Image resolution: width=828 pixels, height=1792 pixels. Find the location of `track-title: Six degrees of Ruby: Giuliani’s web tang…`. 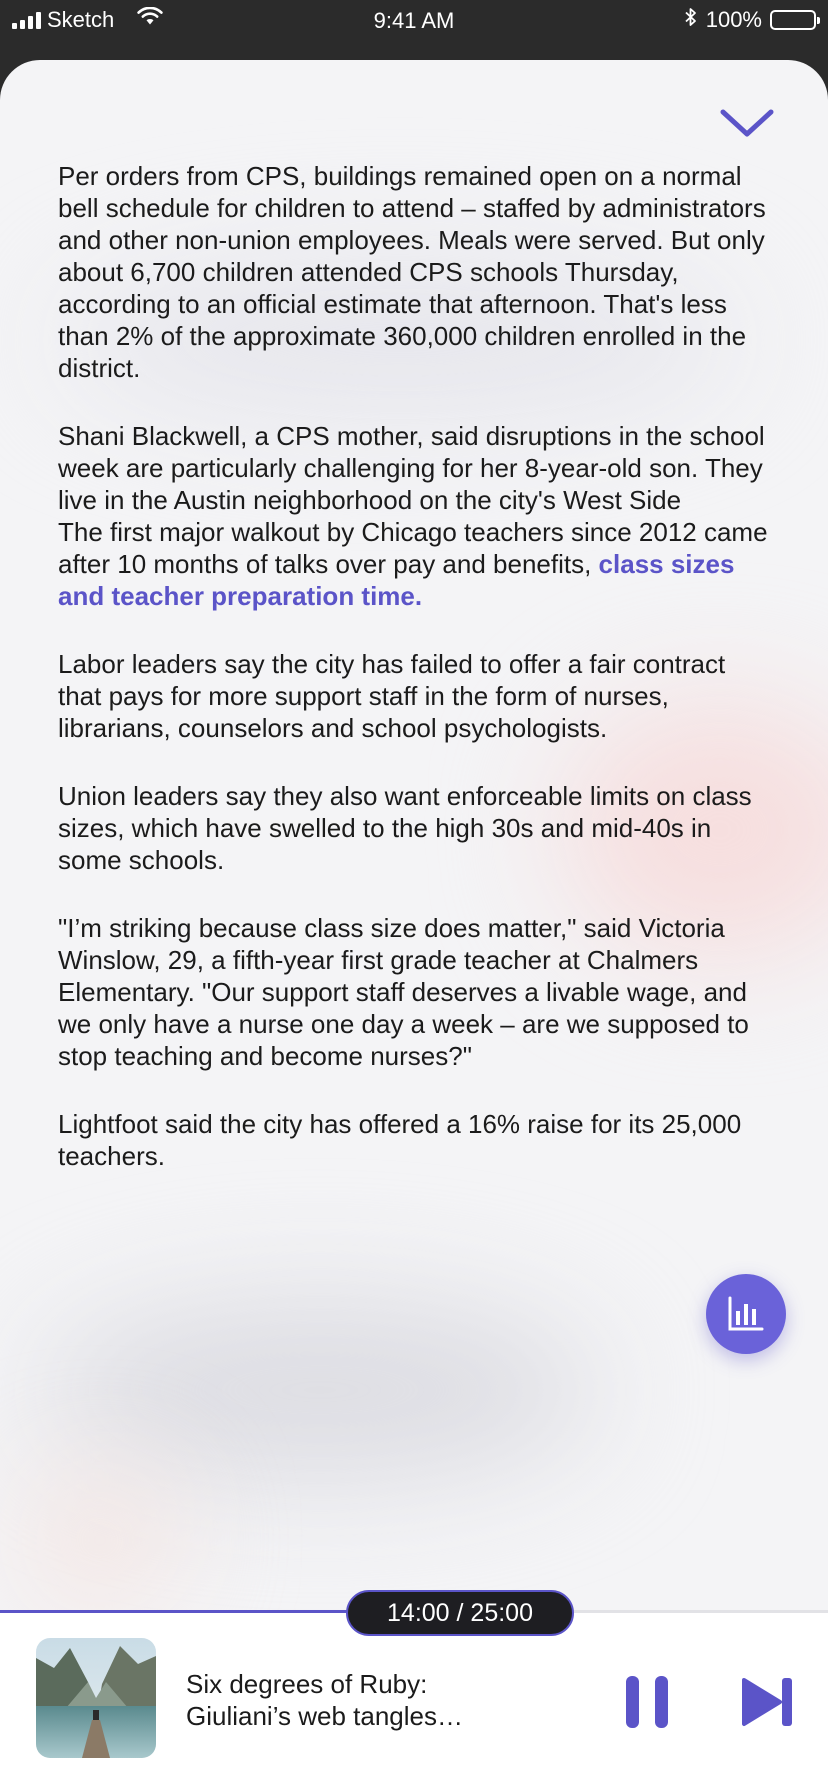

track-title: Six degrees of Ruby: Giuliani’s web tang… is located at coordinates (356, 1700).